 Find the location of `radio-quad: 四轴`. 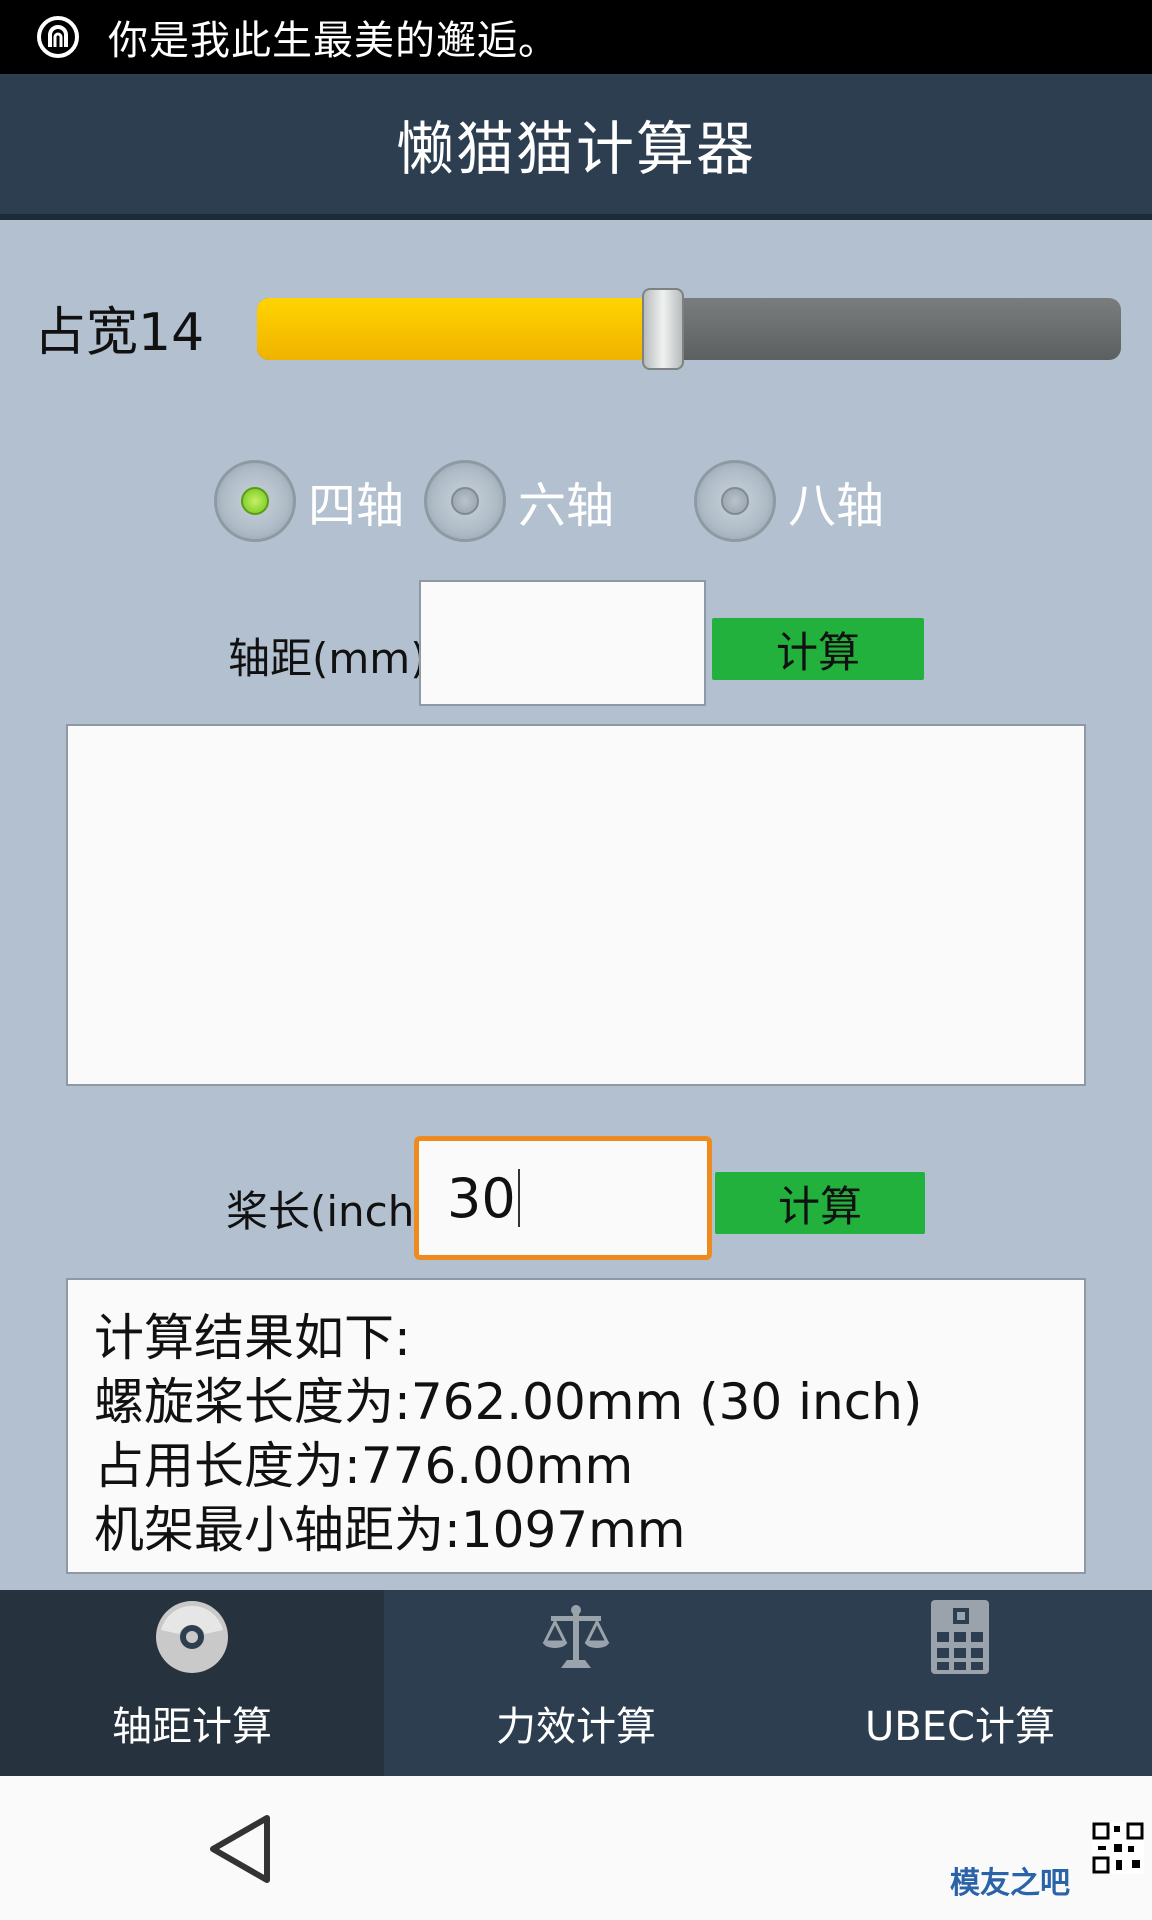

radio-quad: 四轴 is located at coordinates (309, 501).